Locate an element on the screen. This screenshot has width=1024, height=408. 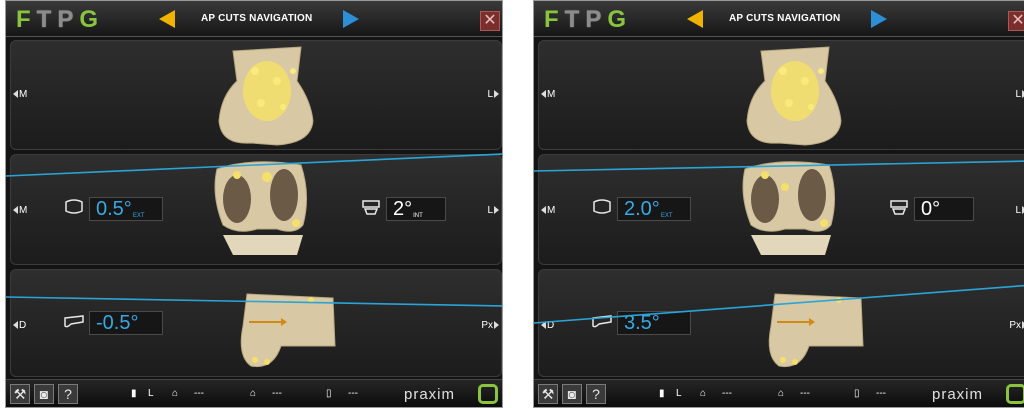
femoral-rotation-readout: 0.5°EXT is located at coordinates (126, 209).